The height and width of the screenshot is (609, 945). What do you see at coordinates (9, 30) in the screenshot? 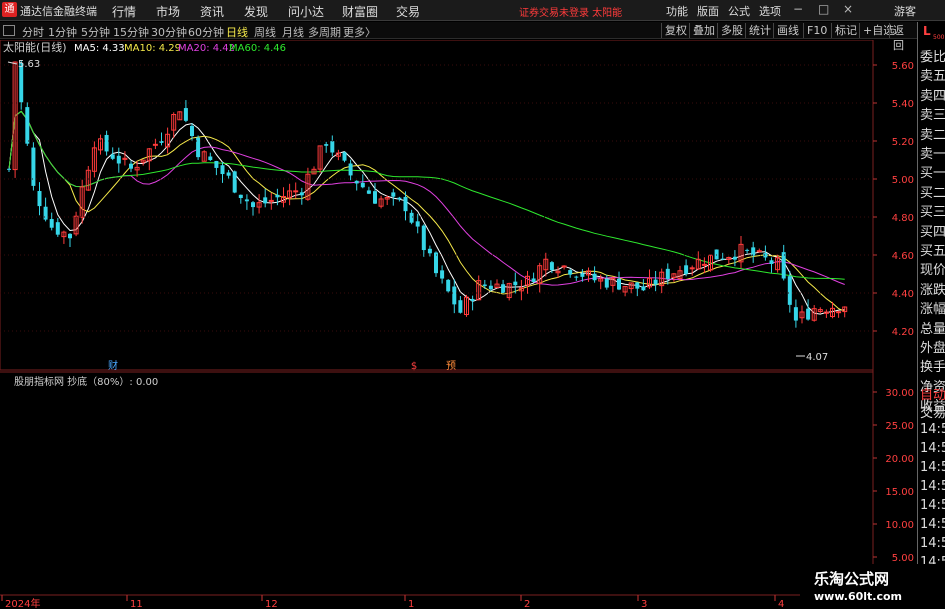
I see `layout-icon` at bounding box center [9, 30].